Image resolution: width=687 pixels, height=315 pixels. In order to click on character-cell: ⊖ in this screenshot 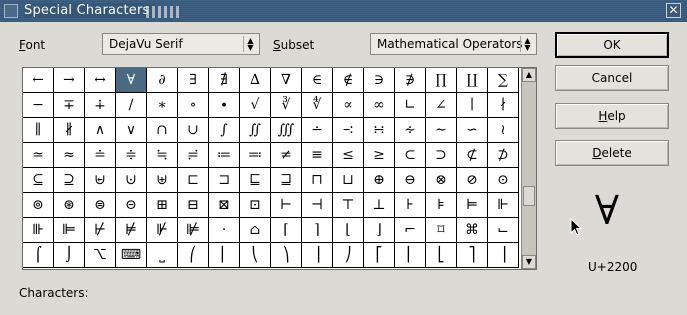, I will do `click(410, 180)`.